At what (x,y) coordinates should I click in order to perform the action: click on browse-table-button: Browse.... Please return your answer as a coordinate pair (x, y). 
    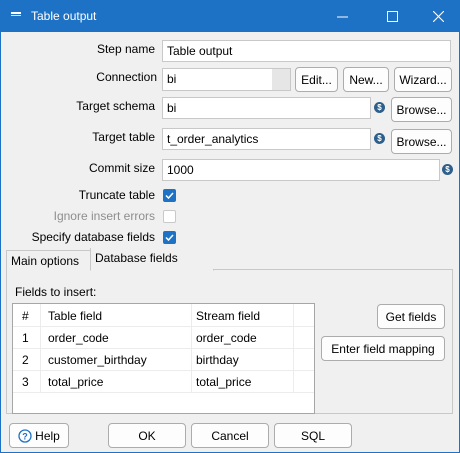
    Looking at the image, I should click on (421, 141).